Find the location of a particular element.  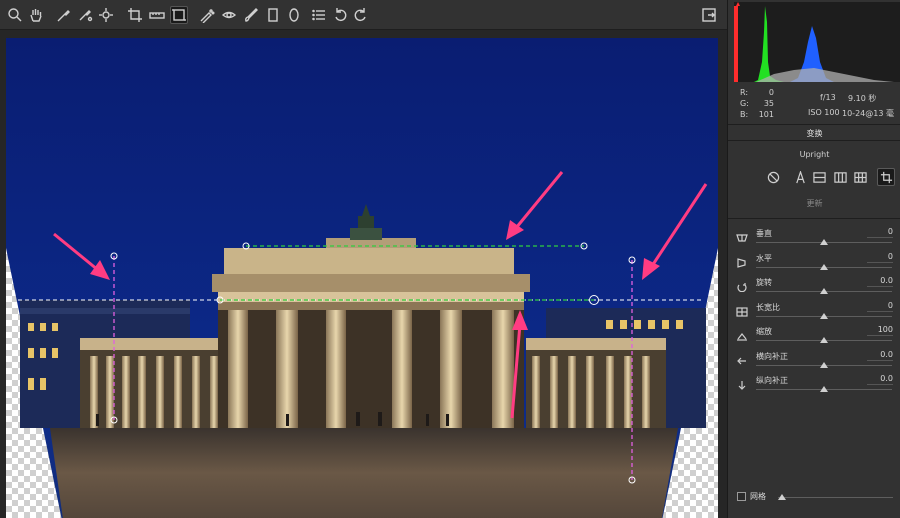

horizontal-perspective-icon is located at coordinates (742, 260).